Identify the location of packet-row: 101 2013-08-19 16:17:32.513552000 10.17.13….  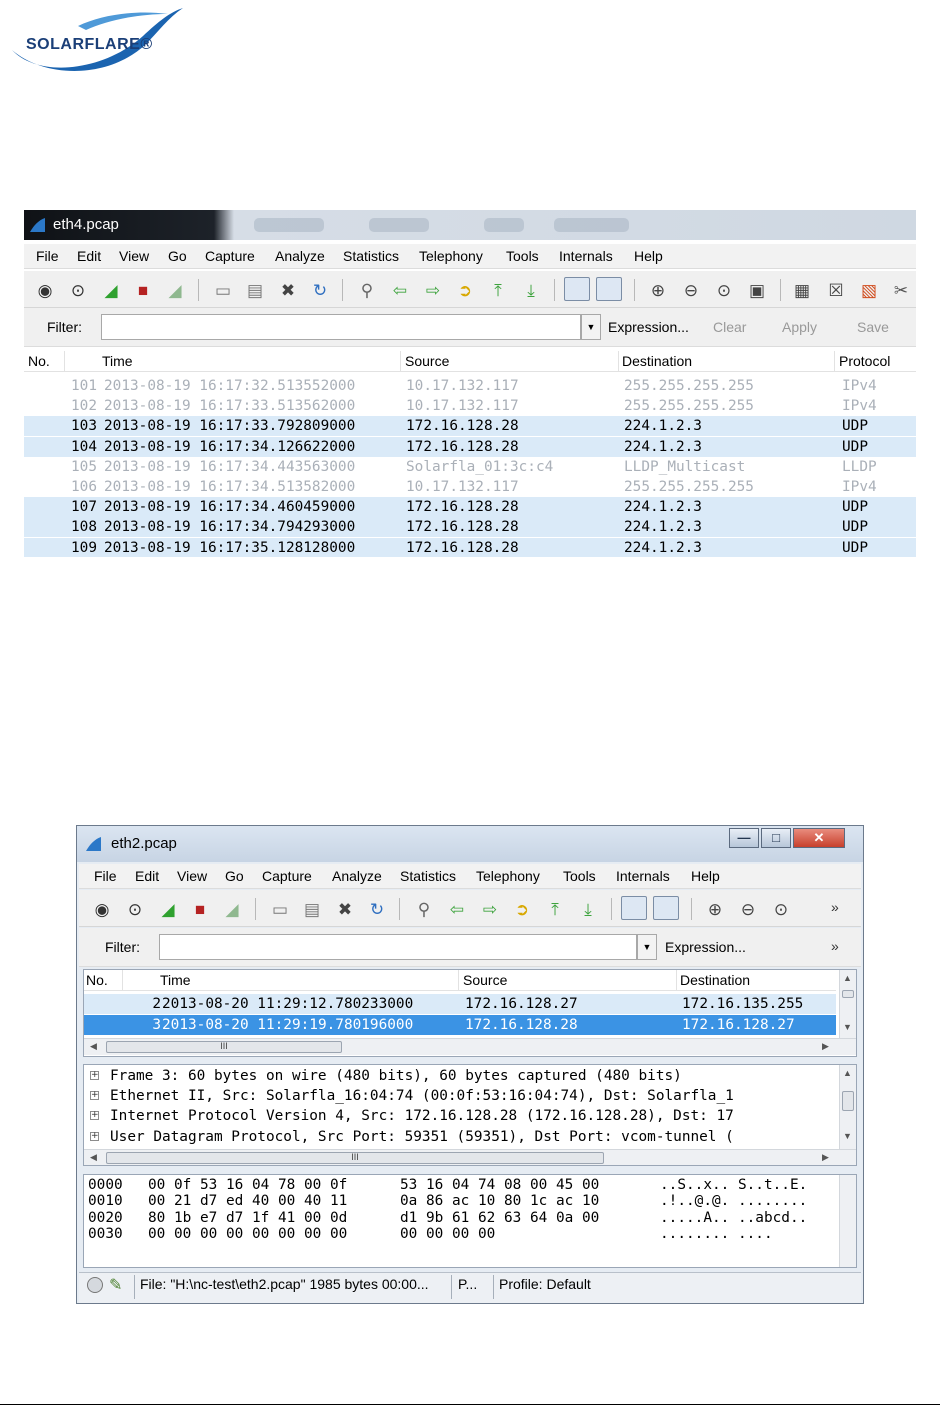
(470, 386).